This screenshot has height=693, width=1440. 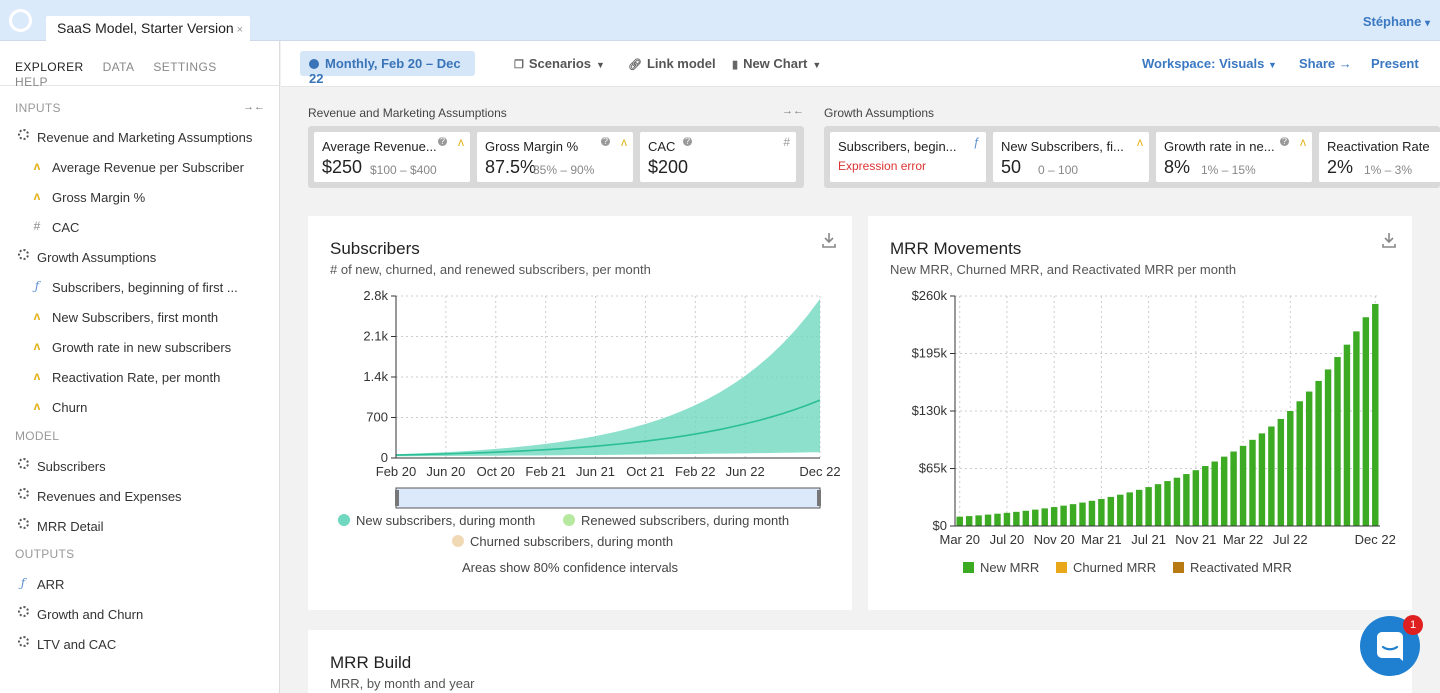 I want to click on y-tick-label: 2.1k, so click(x=375, y=336).